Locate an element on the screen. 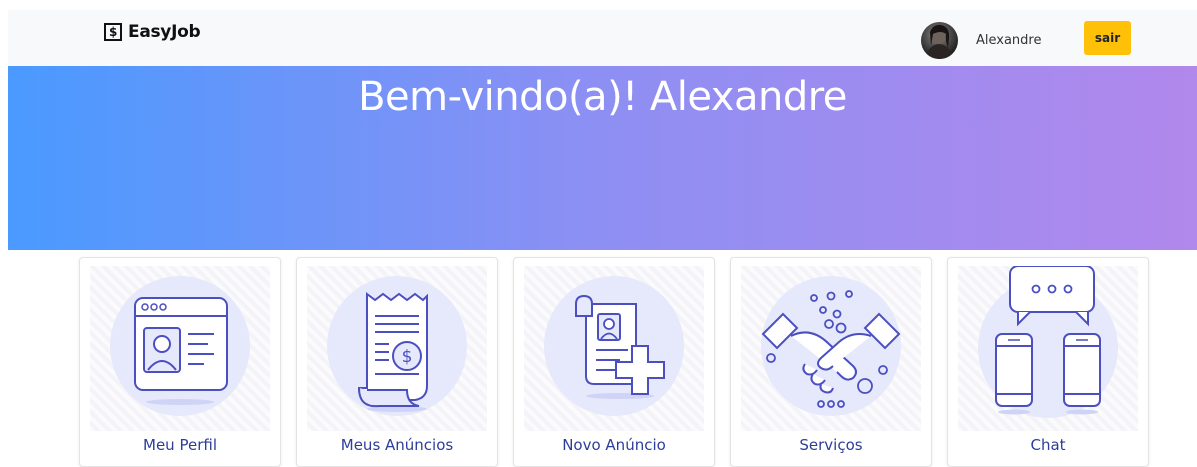 Image resolution: width=1197 pixels, height=467 pixels. handshake-icon is located at coordinates (831, 348).